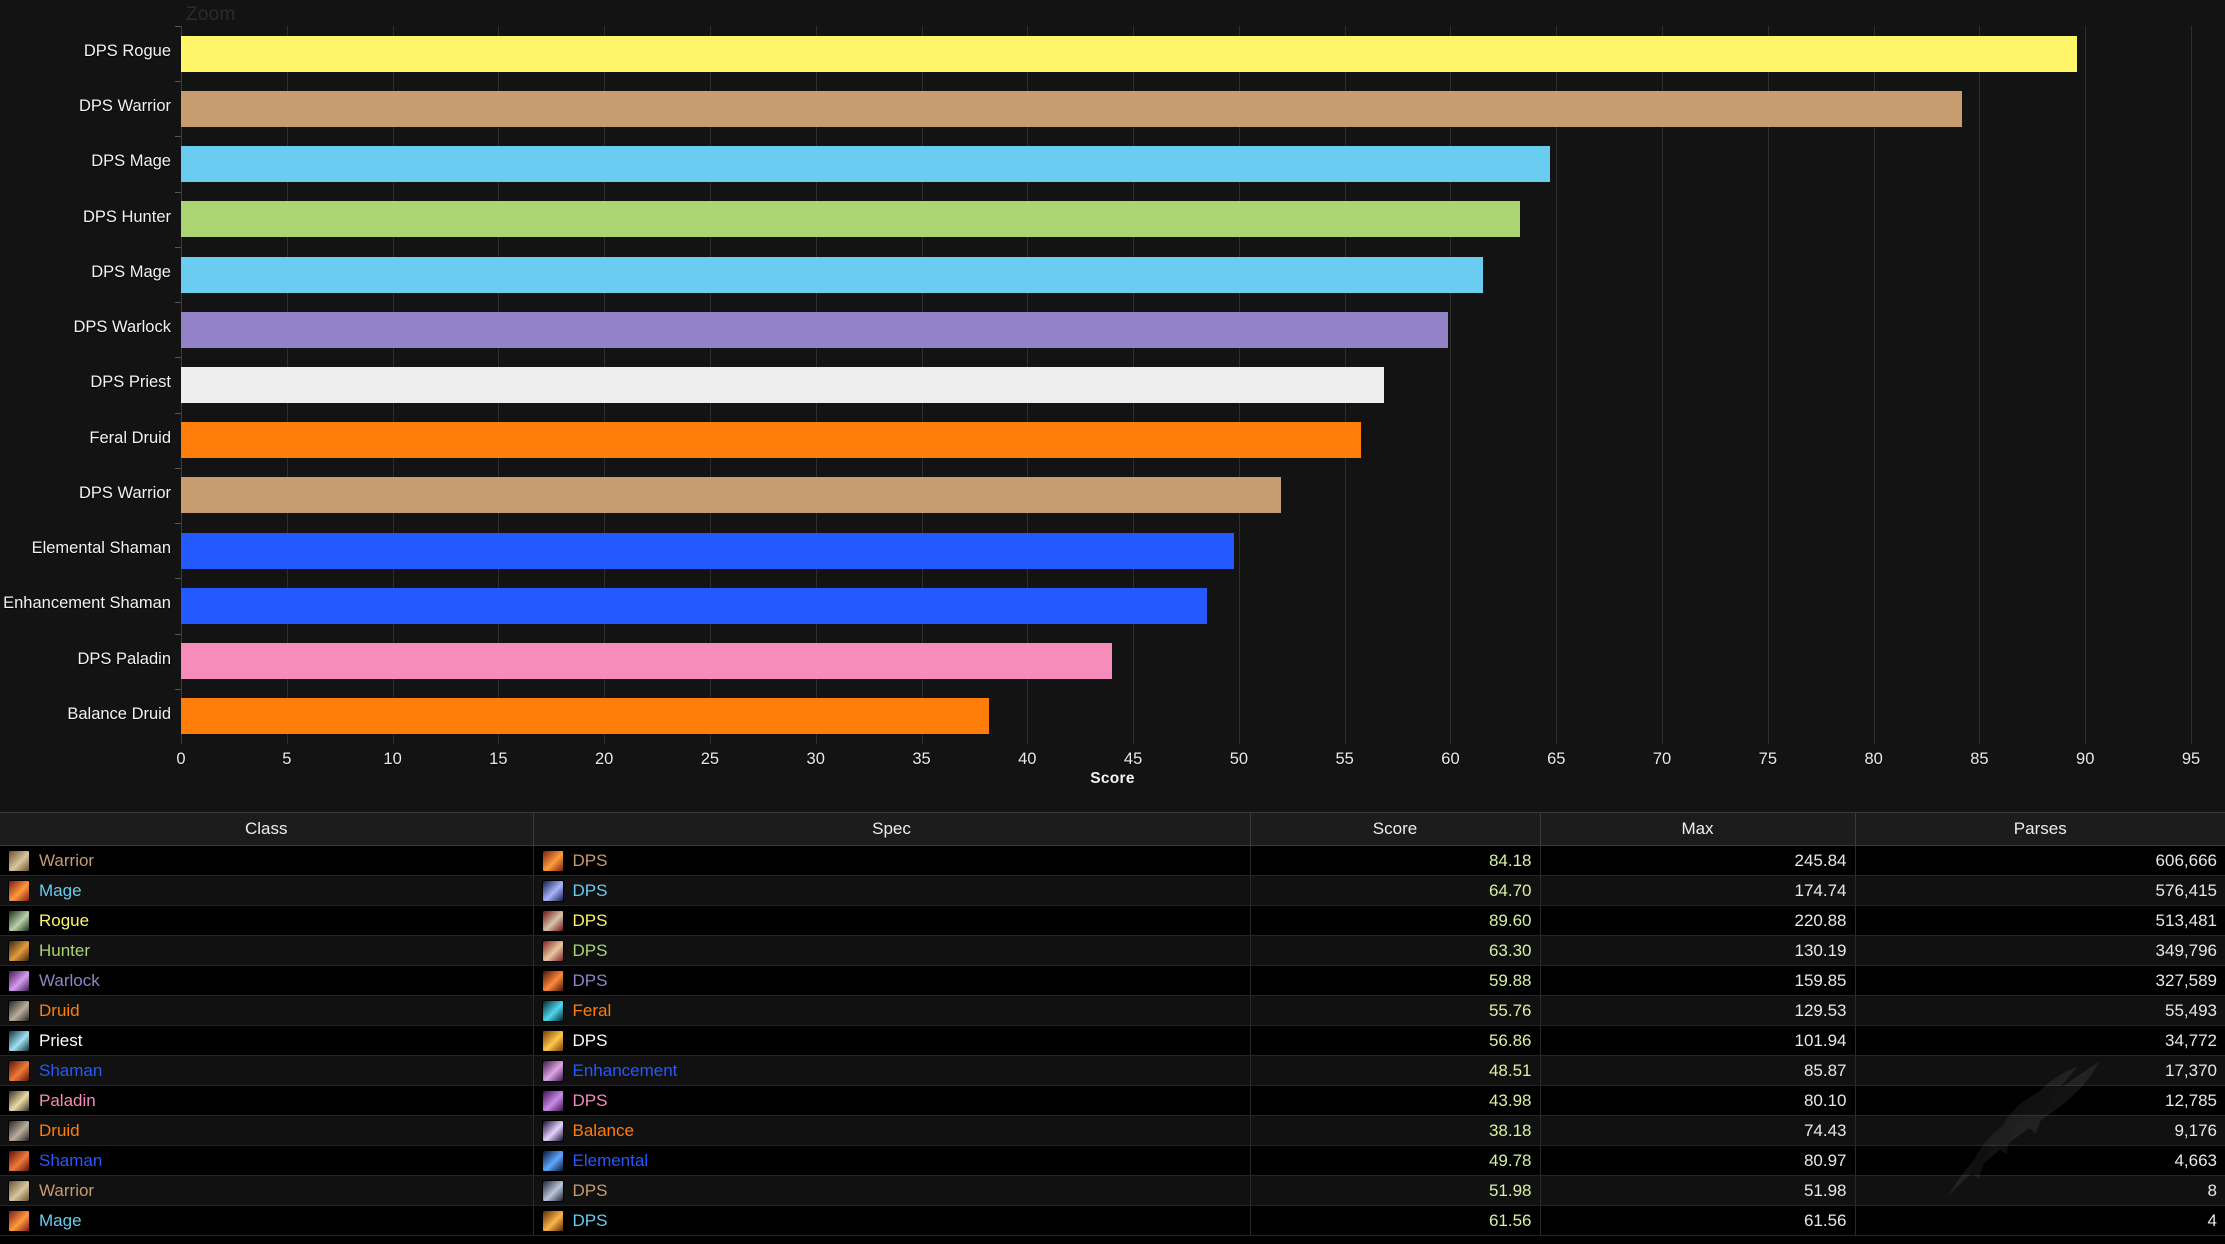  What do you see at coordinates (130, 437) in the screenshot?
I see `y-axis-category-label: Feral Druid` at bounding box center [130, 437].